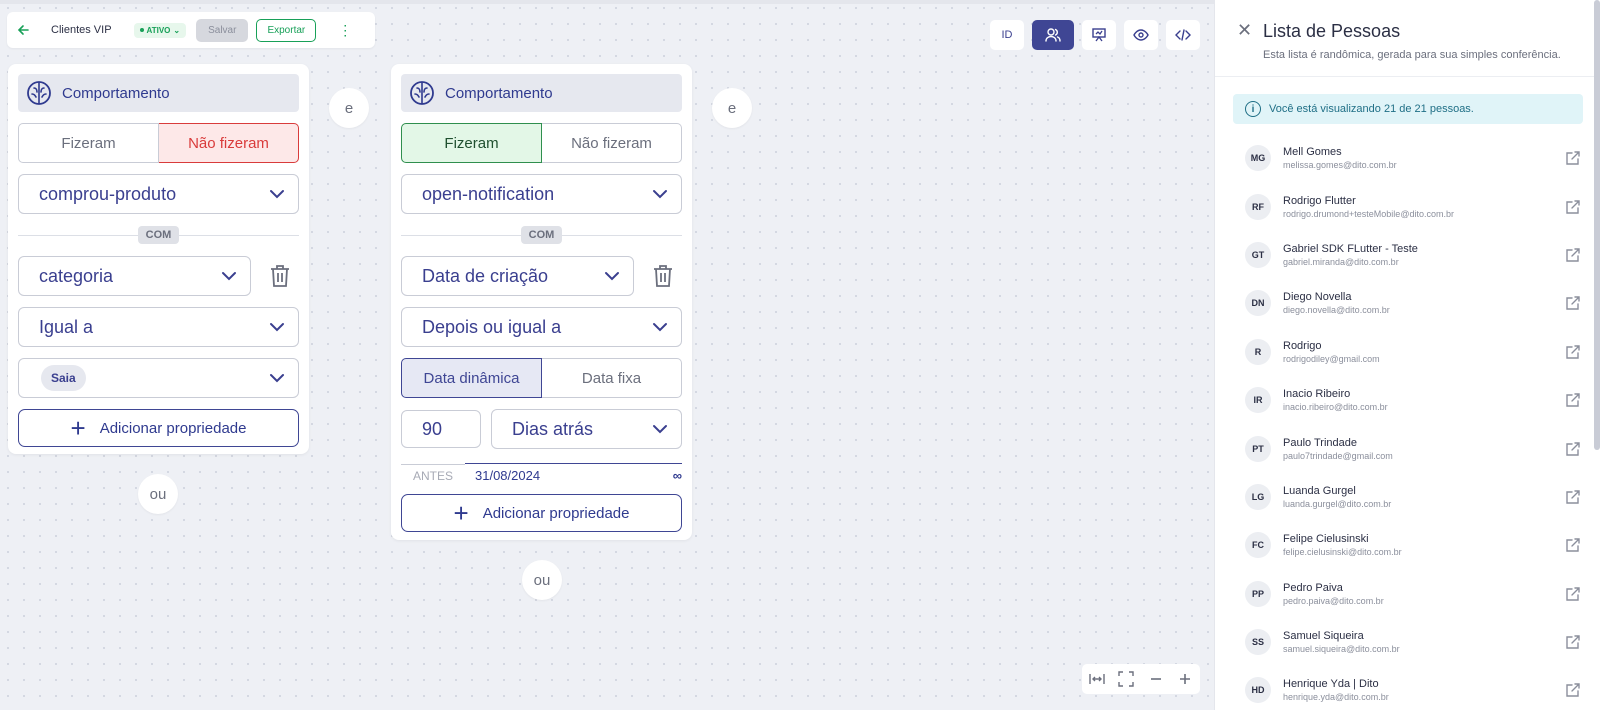 This screenshot has height=710, width=1600. Describe the element at coordinates (1371, 109) in the screenshot. I see `info-text: Você está visualizando 21 de 21 pessoas.` at that location.